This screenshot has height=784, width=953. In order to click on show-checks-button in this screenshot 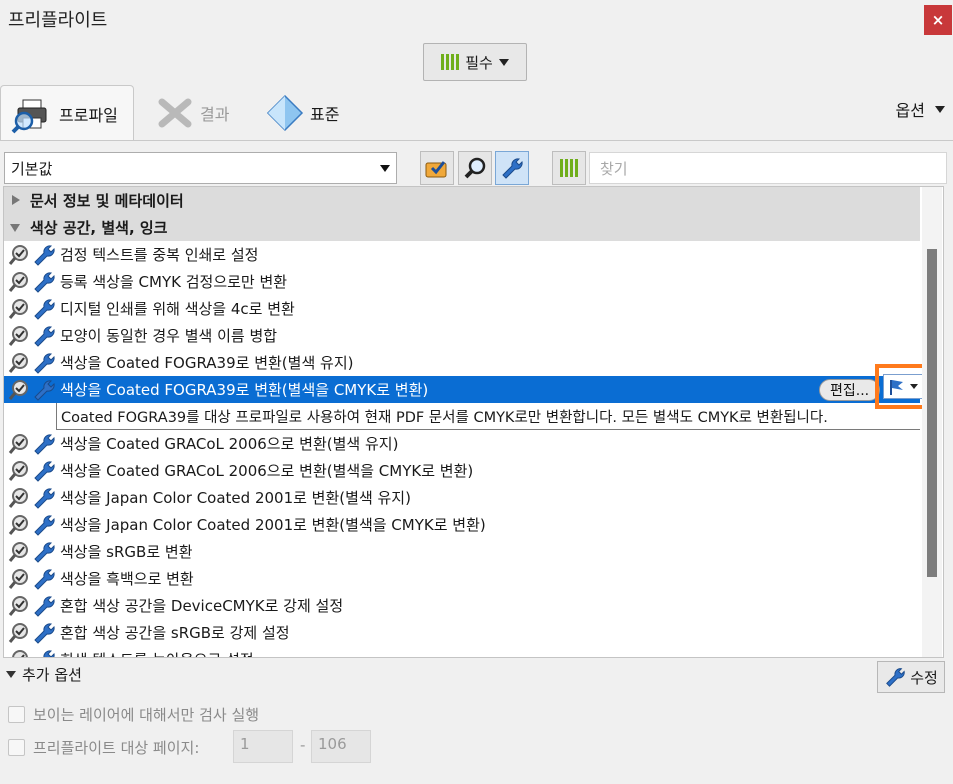, I will do `click(475, 168)`.